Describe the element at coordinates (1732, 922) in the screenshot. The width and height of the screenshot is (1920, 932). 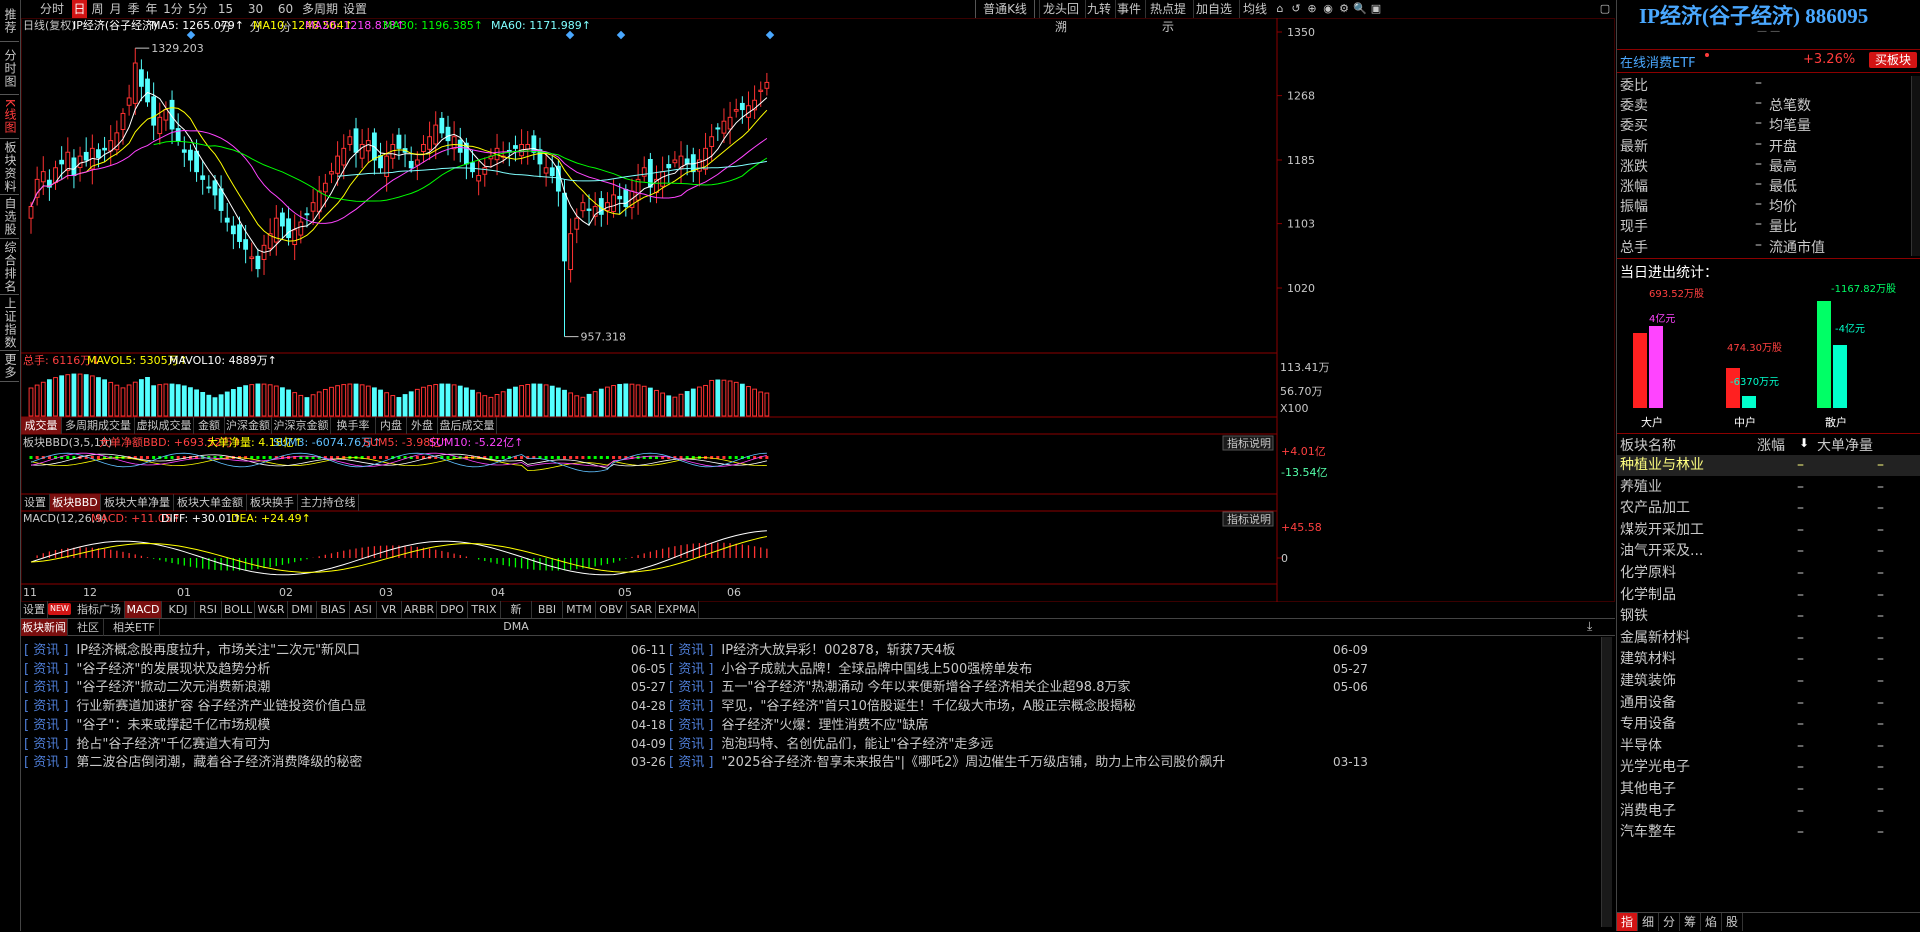
I see `bottom-tab-5: 股` at that location.